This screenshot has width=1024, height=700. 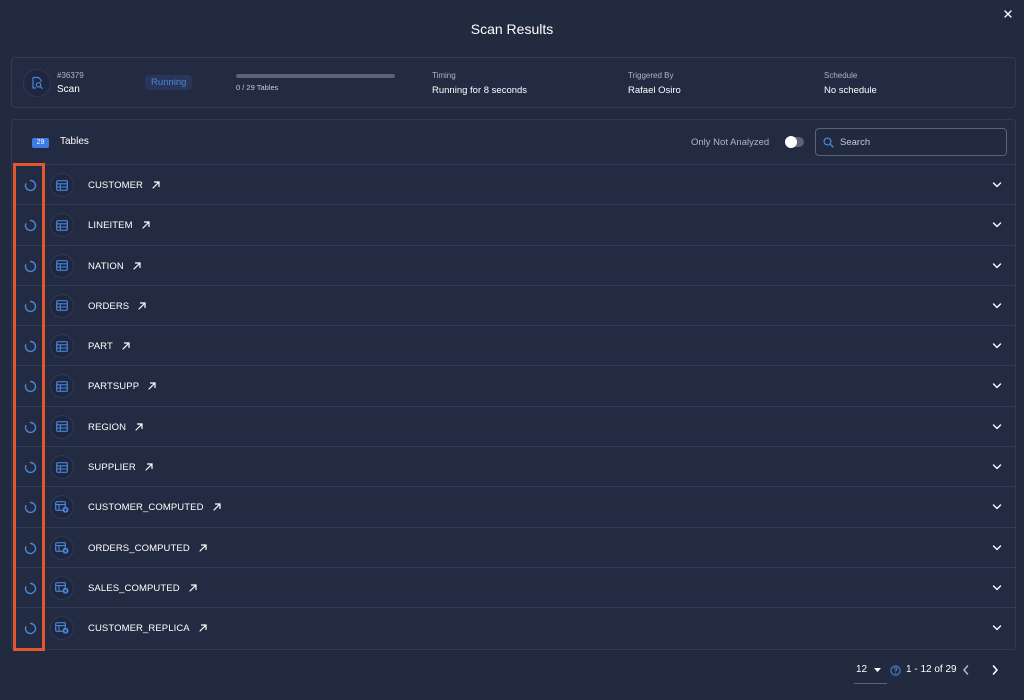 What do you see at coordinates (112, 468) in the screenshot?
I see `table-name-text: SUPPLIER` at bounding box center [112, 468].